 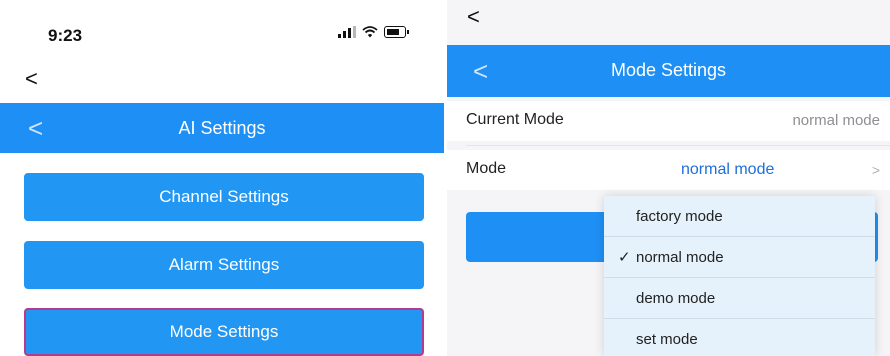 What do you see at coordinates (624, 257) in the screenshot?
I see `check-icon: ✓` at bounding box center [624, 257].